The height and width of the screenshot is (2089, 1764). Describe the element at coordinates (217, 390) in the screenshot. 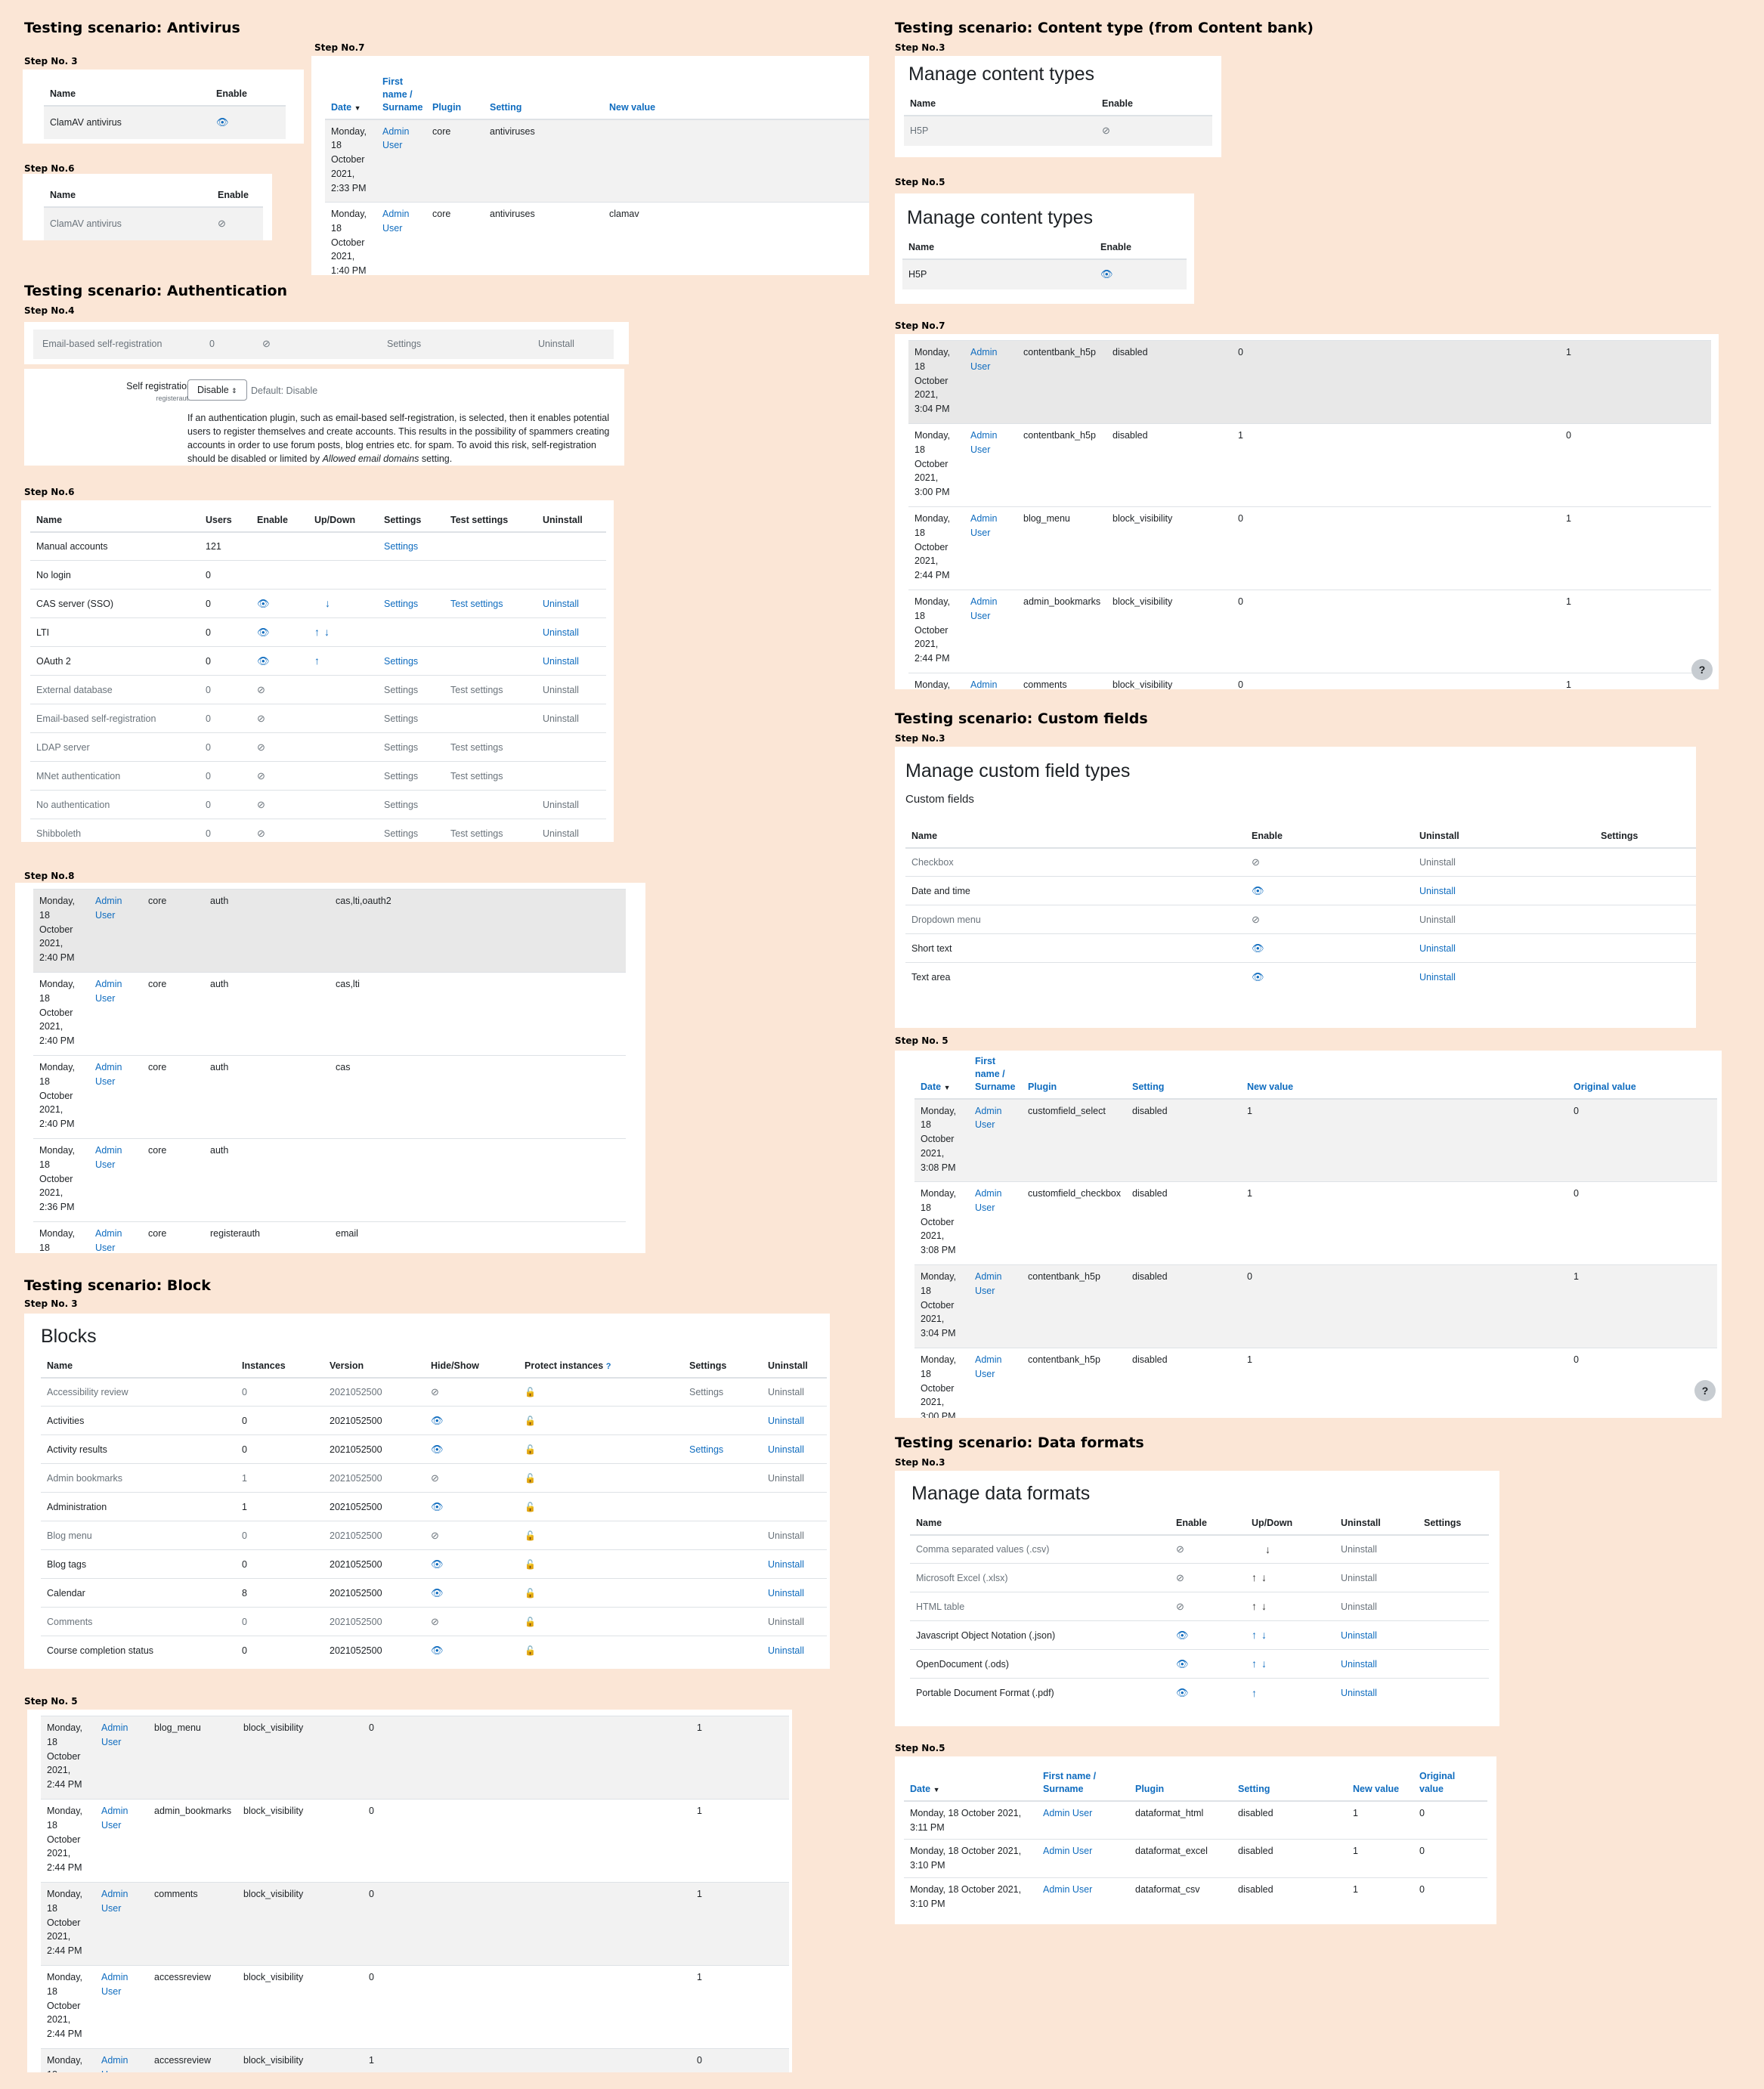

I see `self-registration-select: Disable ⇕` at that location.